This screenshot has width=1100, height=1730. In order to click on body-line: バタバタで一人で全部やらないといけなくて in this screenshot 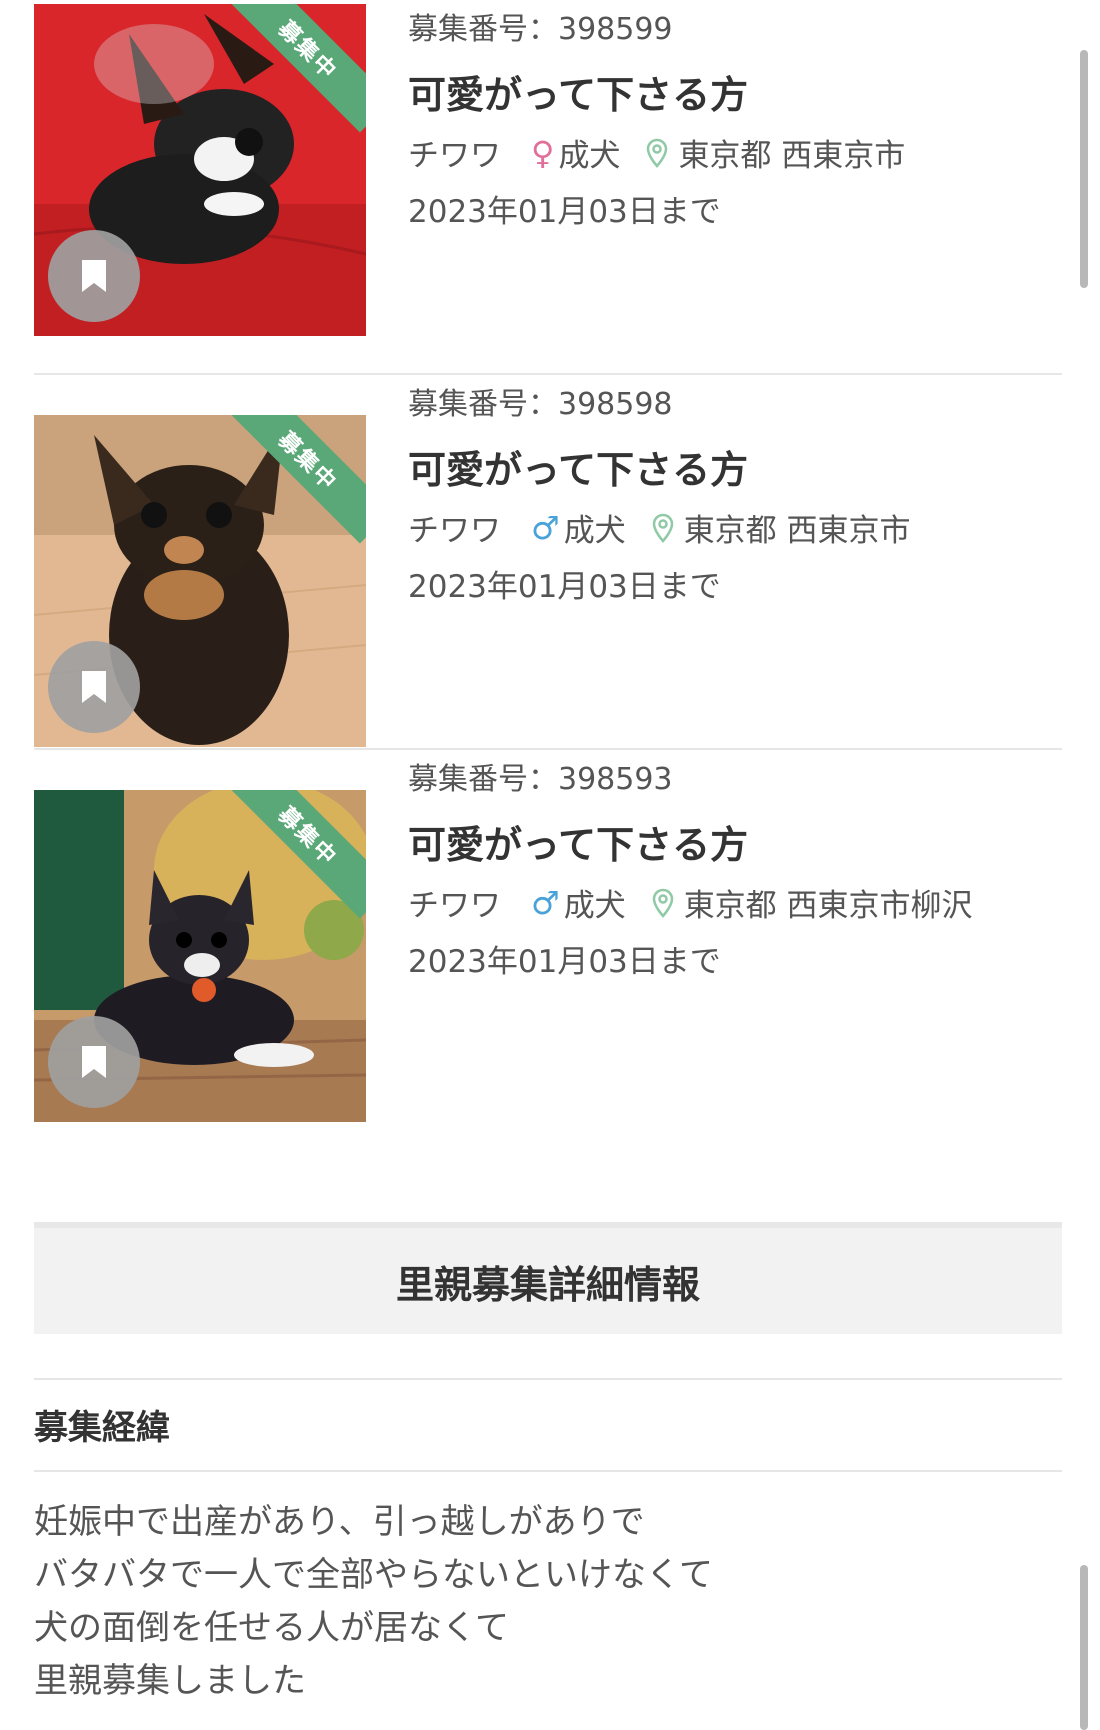, I will do `click(373, 1575)`.